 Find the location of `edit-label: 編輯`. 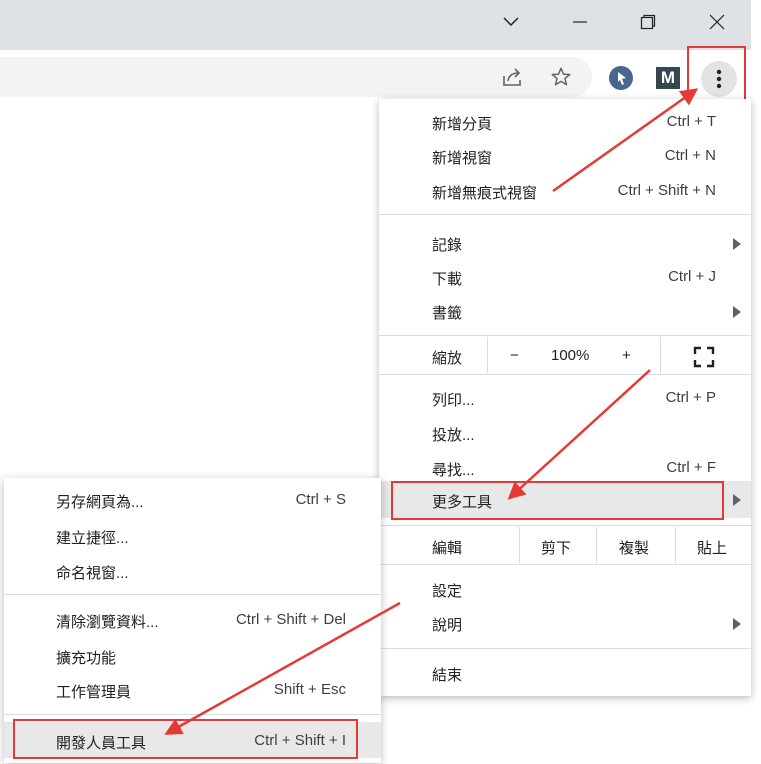

edit-label: 編輯 is located at coordinates (447, 548).